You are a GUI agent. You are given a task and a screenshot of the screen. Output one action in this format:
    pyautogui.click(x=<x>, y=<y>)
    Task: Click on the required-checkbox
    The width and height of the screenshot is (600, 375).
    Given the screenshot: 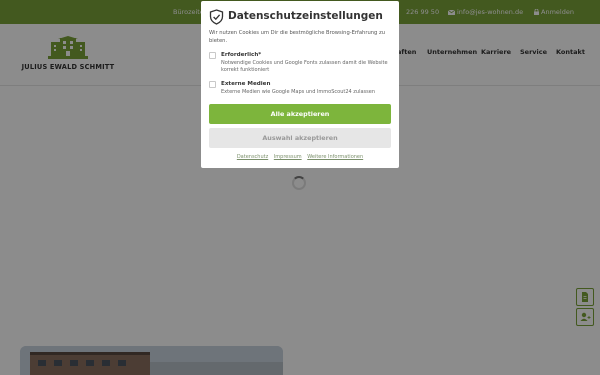 What is the action you would take?
    pyautogui.click(x=212, y=55)
    